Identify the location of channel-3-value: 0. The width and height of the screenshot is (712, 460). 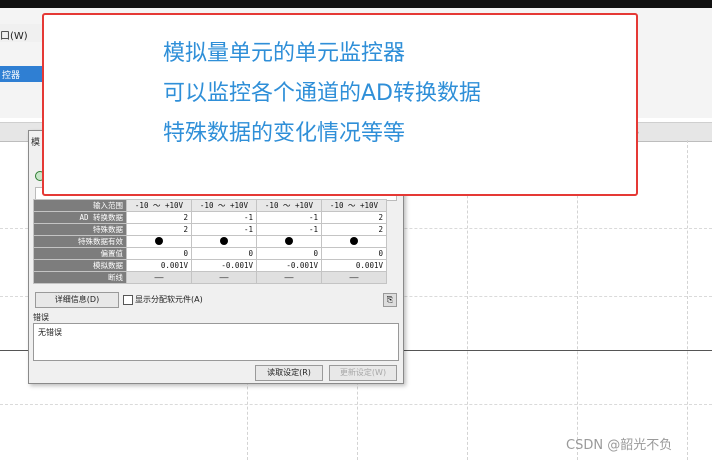
(289, 253).